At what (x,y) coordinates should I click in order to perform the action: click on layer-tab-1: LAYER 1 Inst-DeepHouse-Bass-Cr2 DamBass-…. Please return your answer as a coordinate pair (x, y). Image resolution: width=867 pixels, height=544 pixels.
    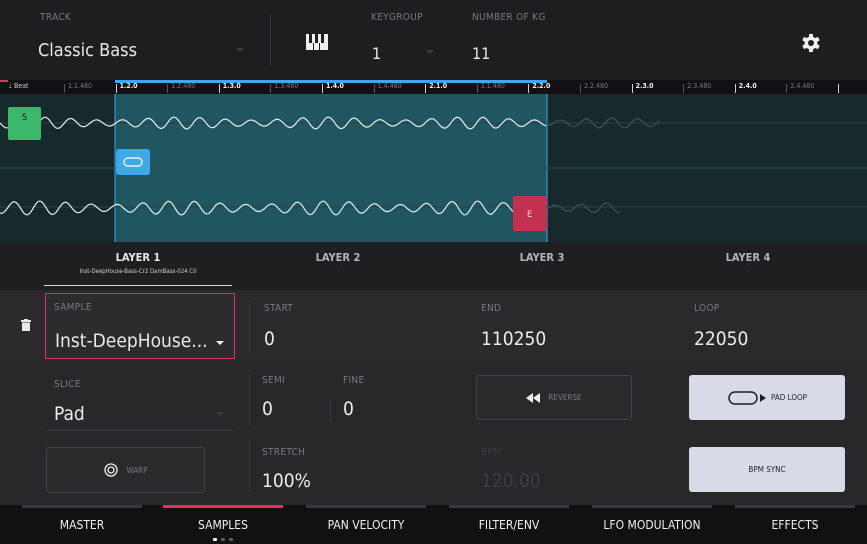
    Looking at the image, I should click on (138, 266).